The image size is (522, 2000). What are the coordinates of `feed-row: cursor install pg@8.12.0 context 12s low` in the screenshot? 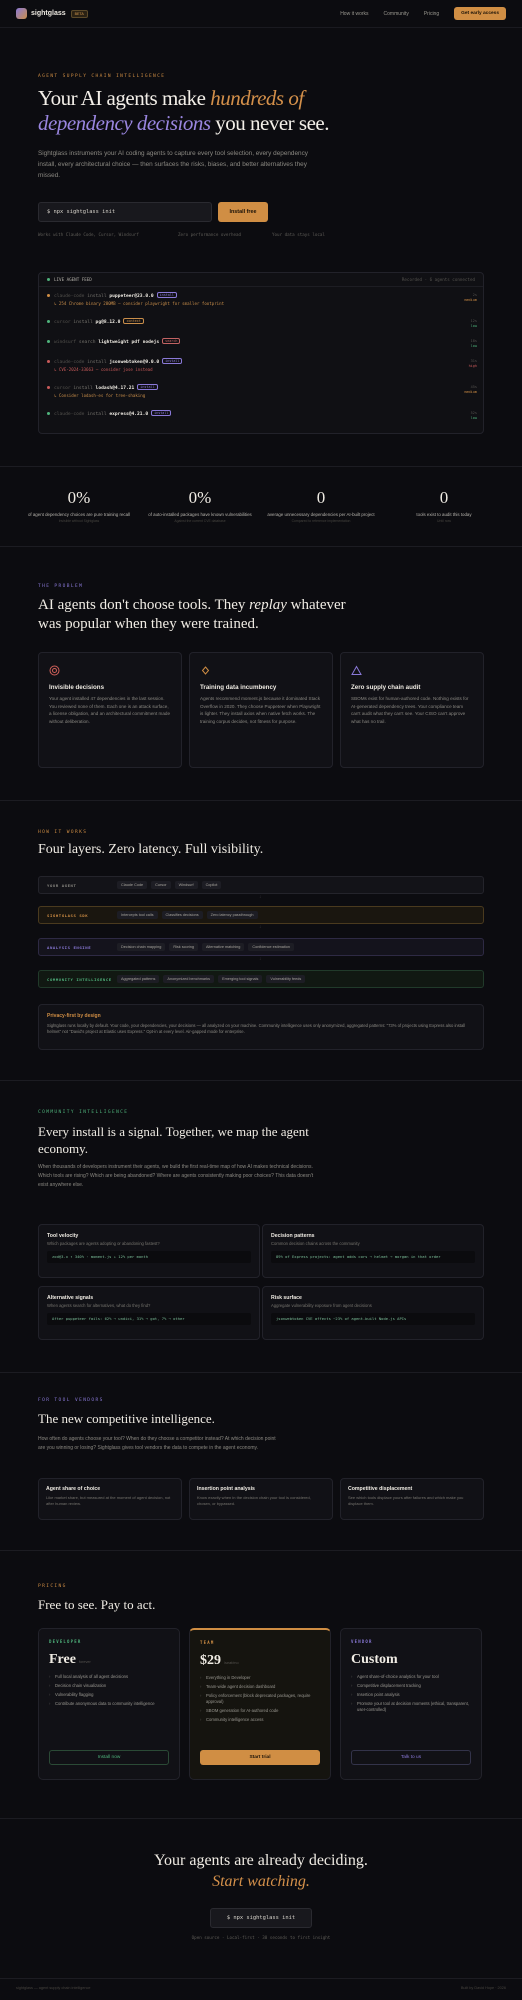 It's located at (262, 323).